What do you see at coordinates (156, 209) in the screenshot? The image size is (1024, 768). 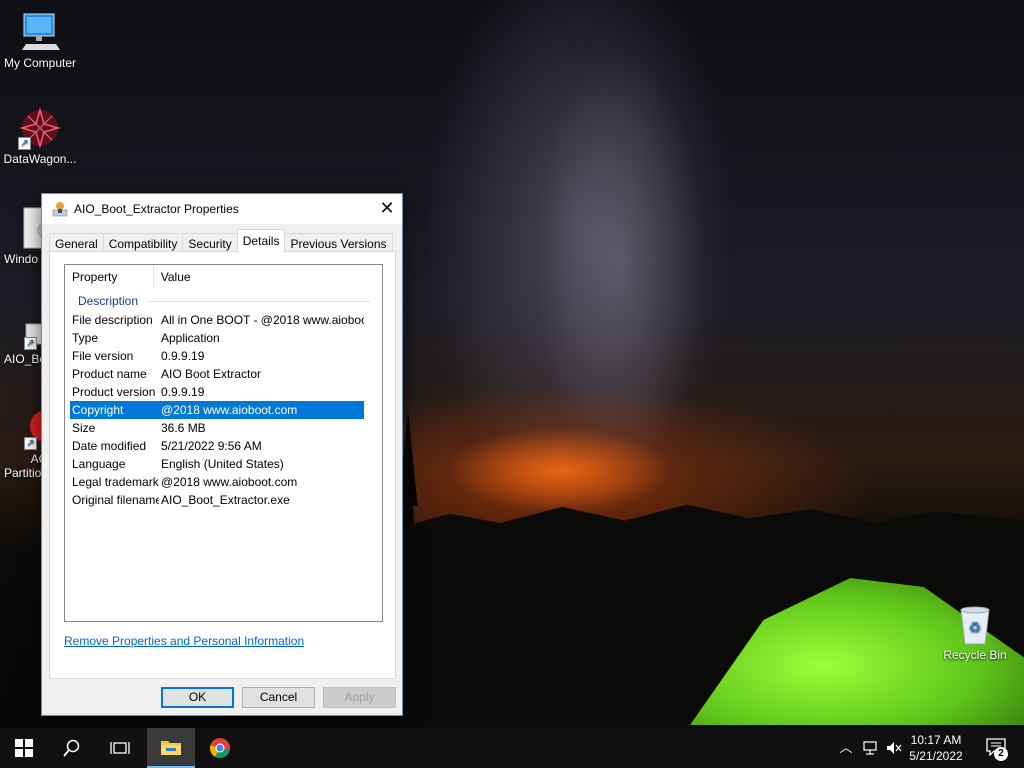 I see `dialog-title: AIO_Boot_Extractor Properties` at bounding box center [156, 209].